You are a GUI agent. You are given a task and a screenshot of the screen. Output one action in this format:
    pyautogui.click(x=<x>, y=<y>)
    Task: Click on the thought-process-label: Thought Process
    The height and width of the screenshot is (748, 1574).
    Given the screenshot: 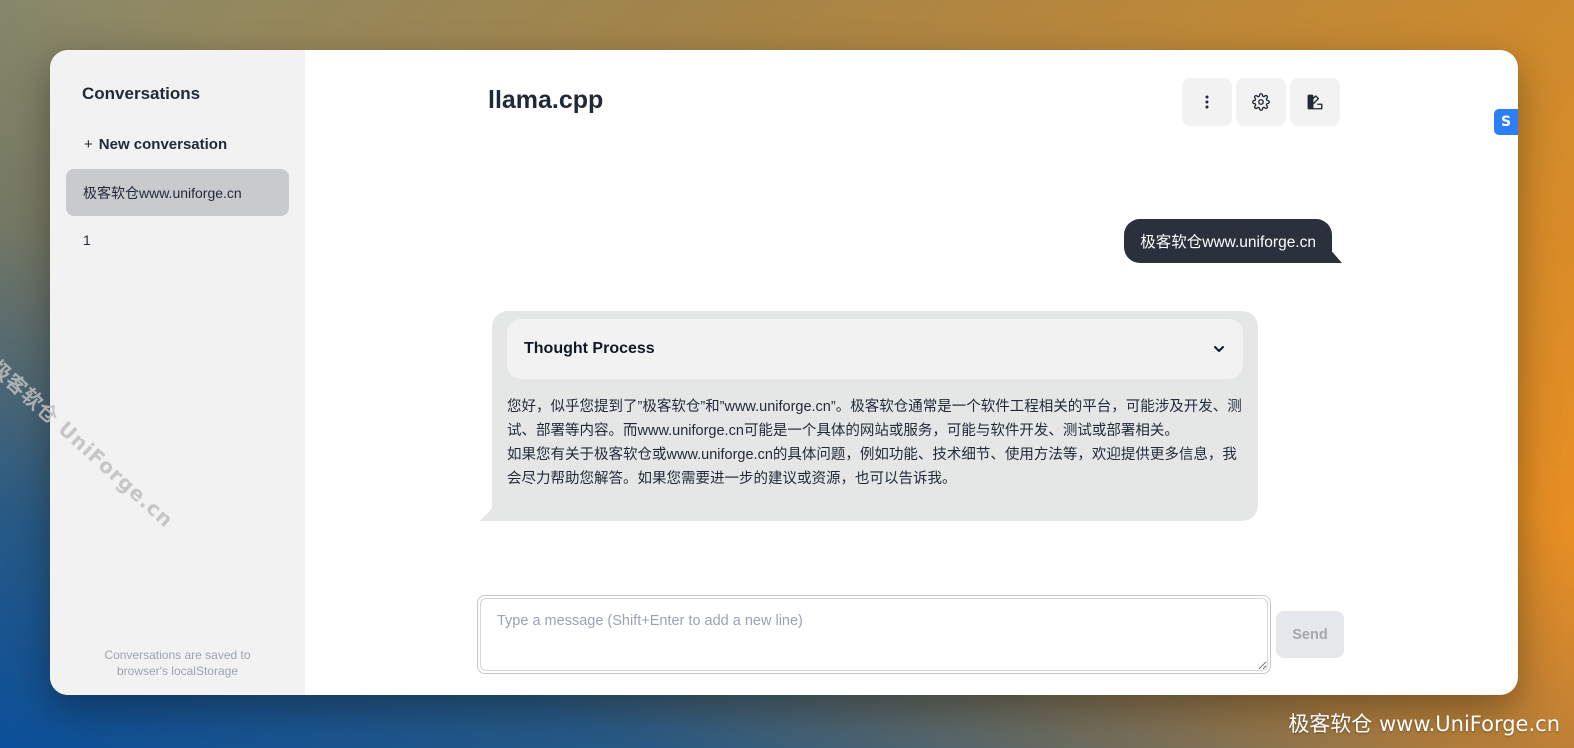 What is the action you would take?
    pyautogui.click(x=589, y=348)
    